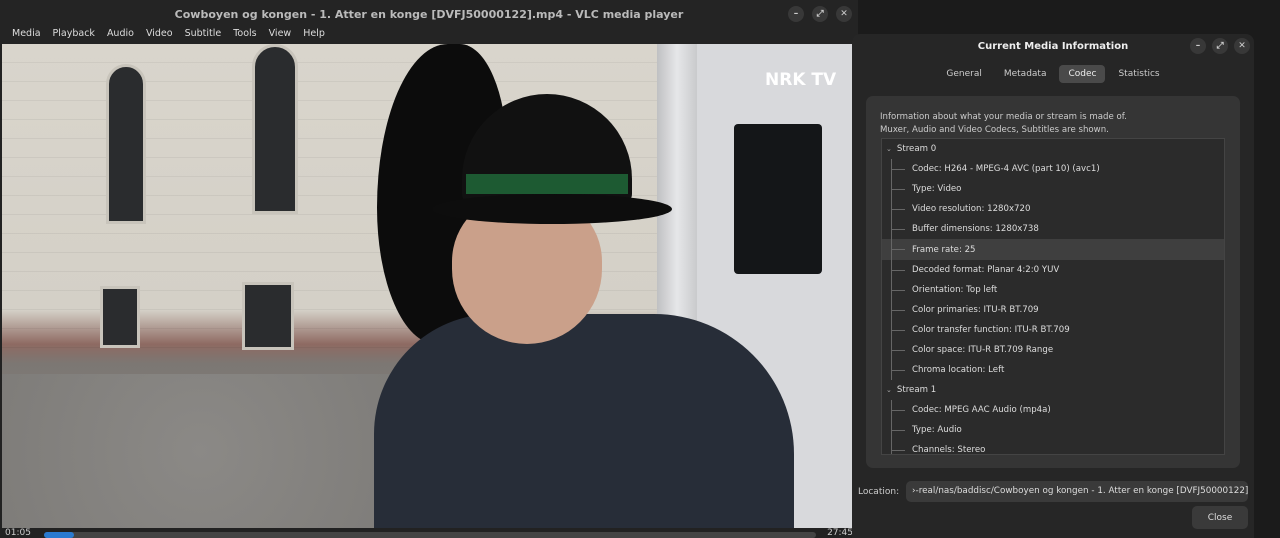 The image size is (1280, 538). I want to click on menu-audio: Audio, so click(120, 36).